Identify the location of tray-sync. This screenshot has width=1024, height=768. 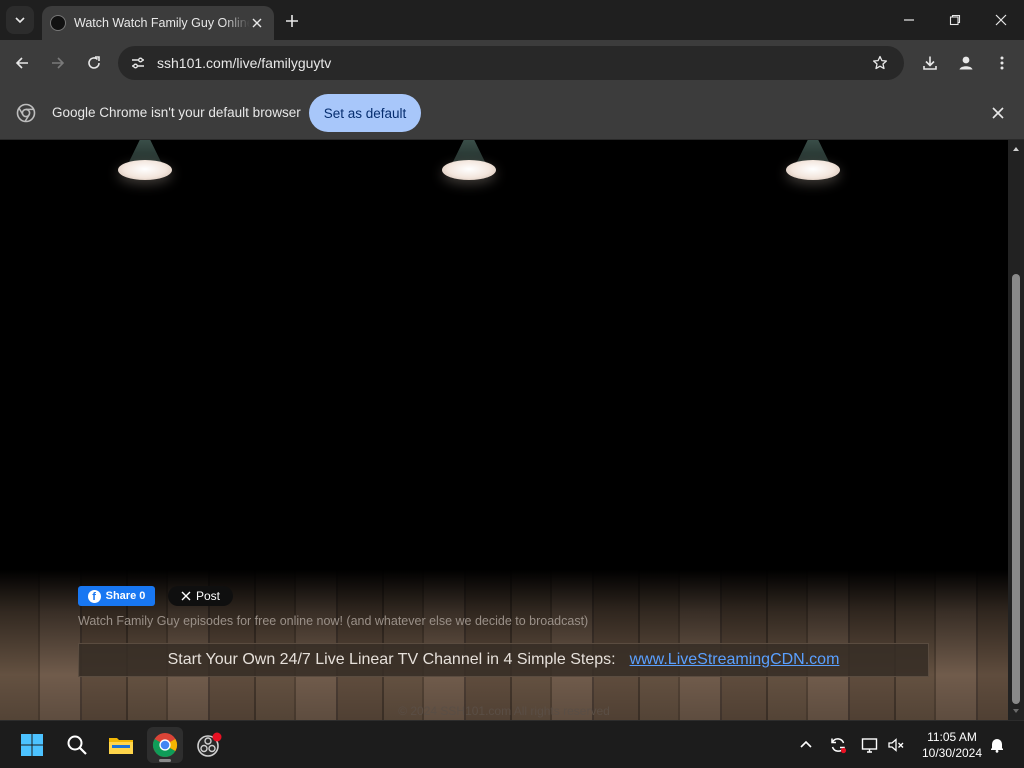
(838, 745).